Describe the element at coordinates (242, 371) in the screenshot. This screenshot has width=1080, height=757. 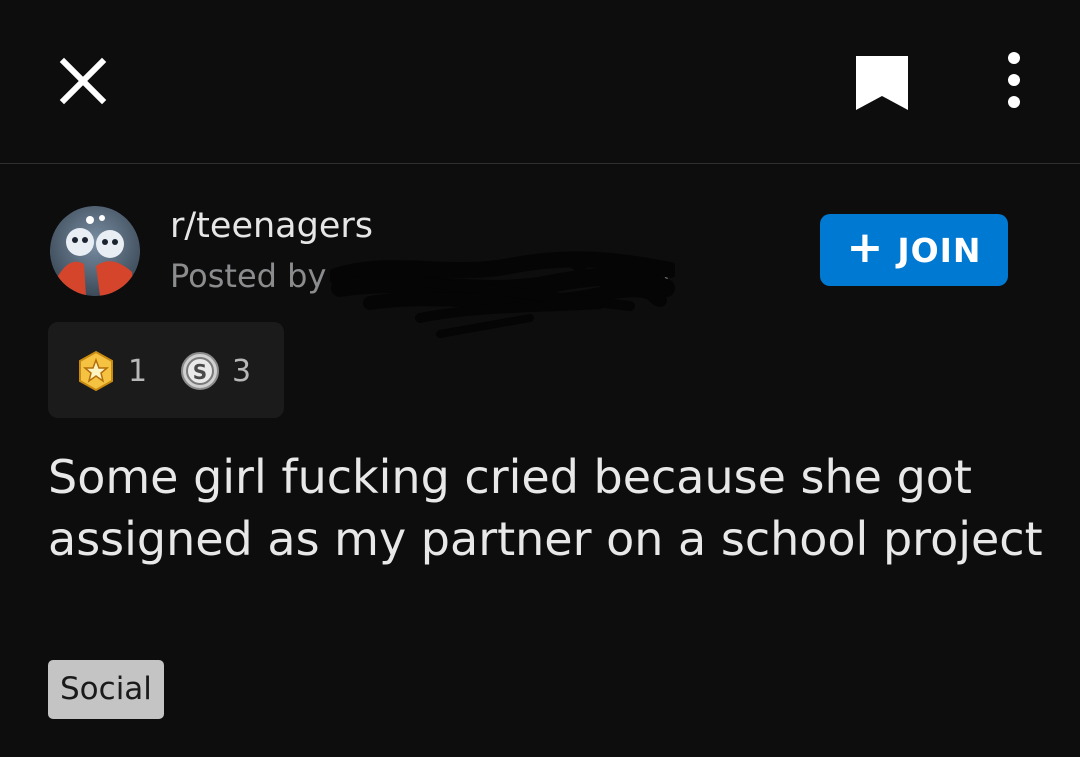
I see `award-count: 3` at that location.